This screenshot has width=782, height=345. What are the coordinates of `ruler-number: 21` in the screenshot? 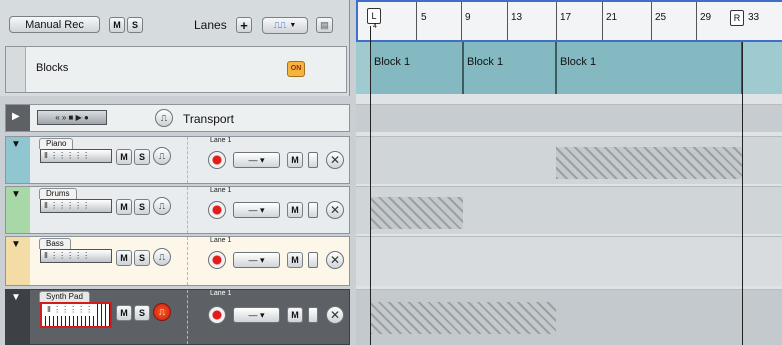 It's located at (612, 17).